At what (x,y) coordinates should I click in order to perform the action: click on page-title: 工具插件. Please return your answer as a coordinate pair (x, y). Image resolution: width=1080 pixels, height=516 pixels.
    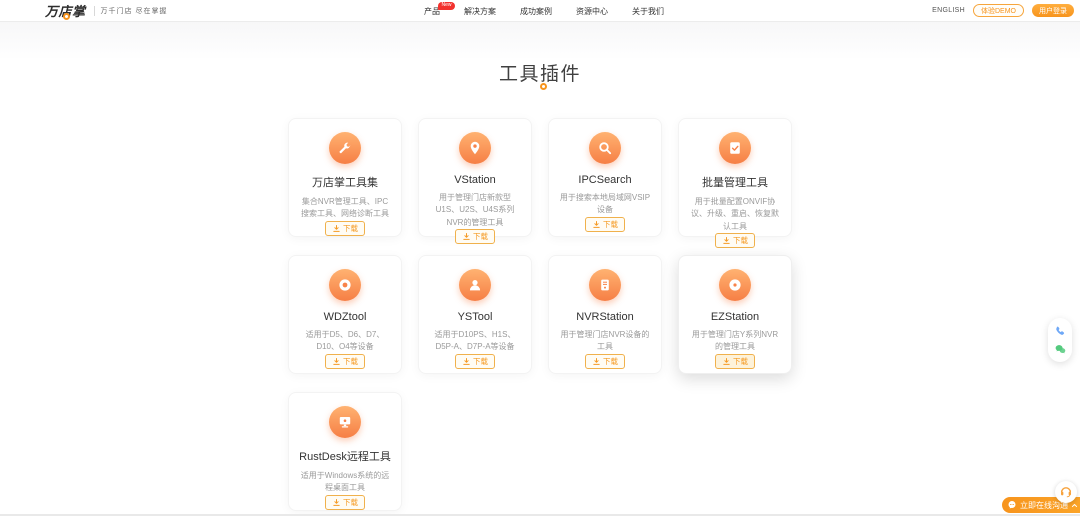
    Looking at the image, I should click on (539, 74).